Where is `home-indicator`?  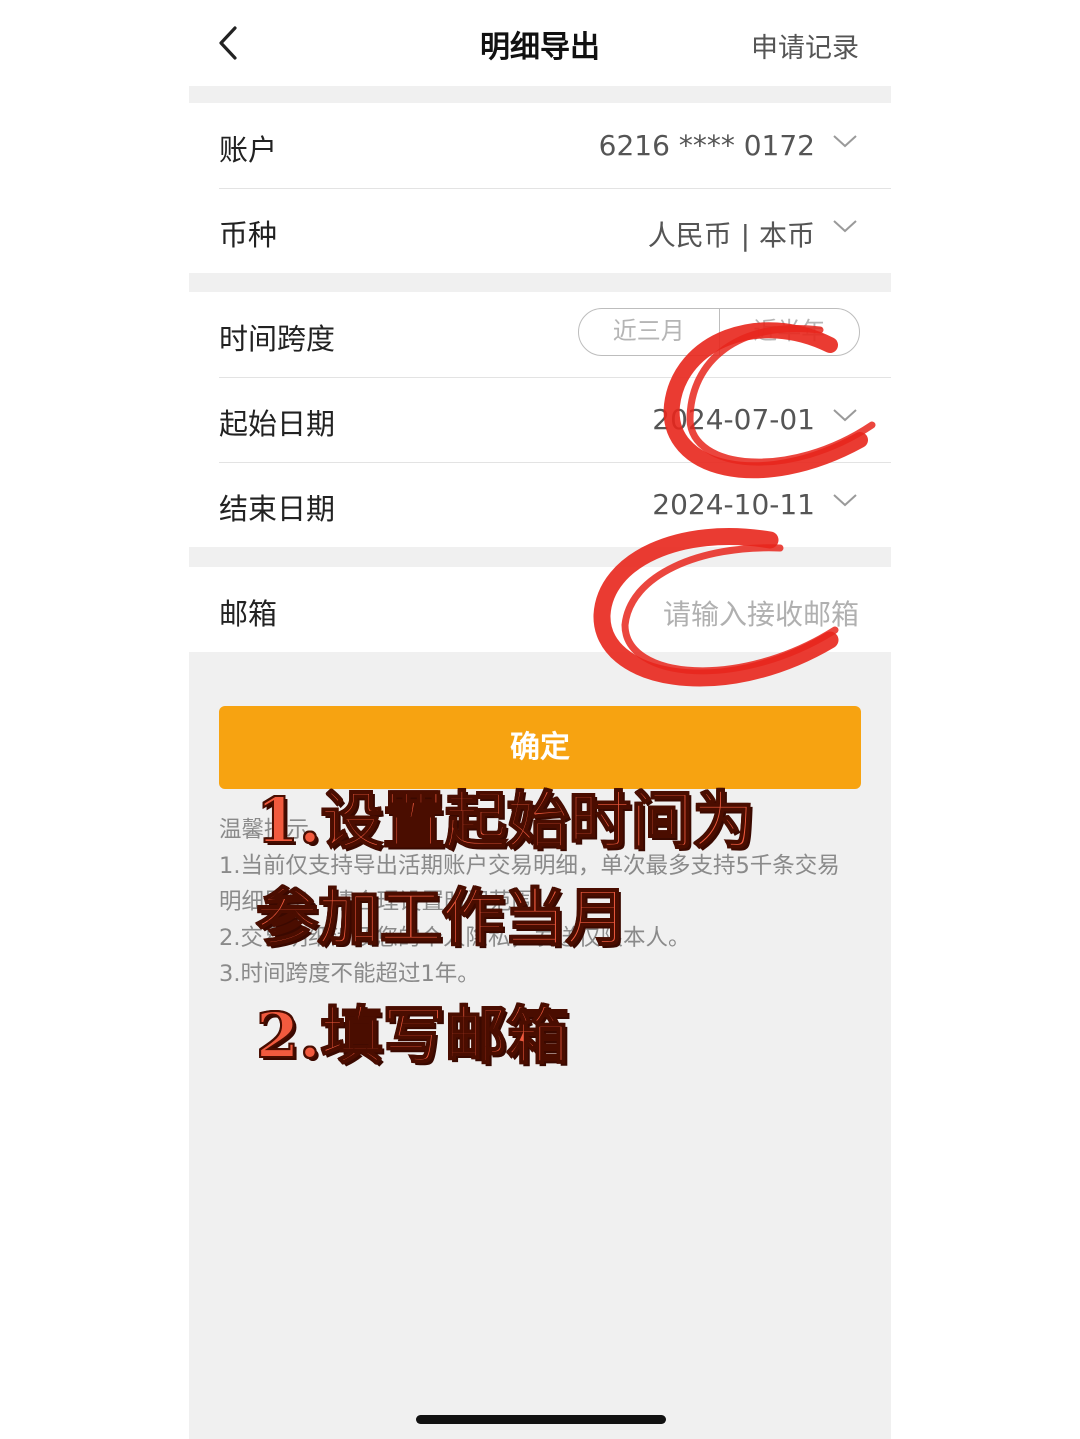 home-indicator is located at coordinates (541, 1419).